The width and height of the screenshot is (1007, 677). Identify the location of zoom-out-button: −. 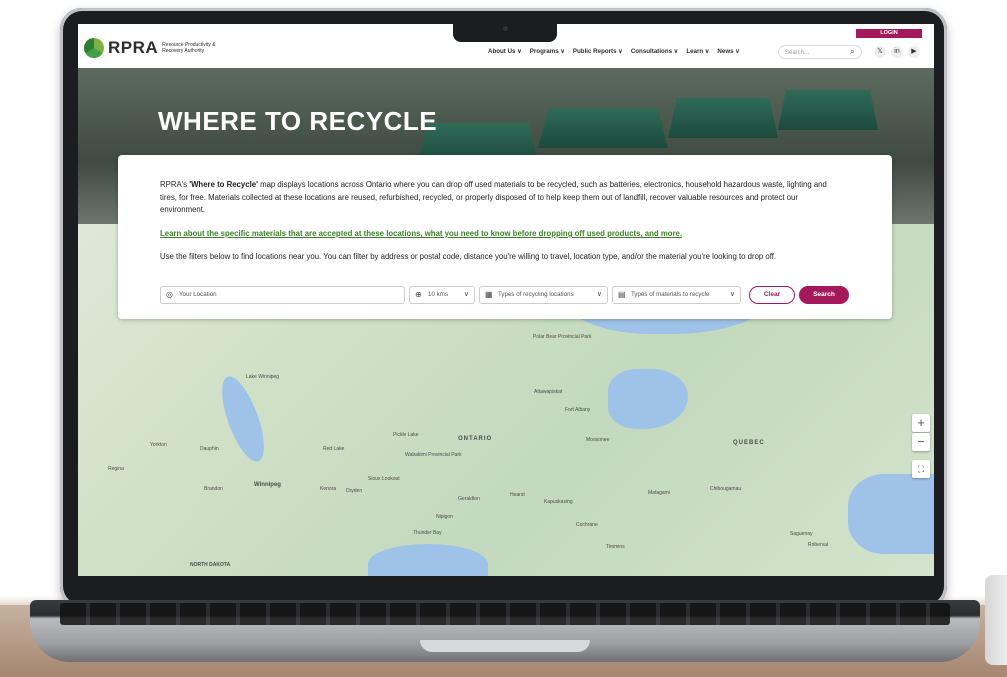
(921, 442).